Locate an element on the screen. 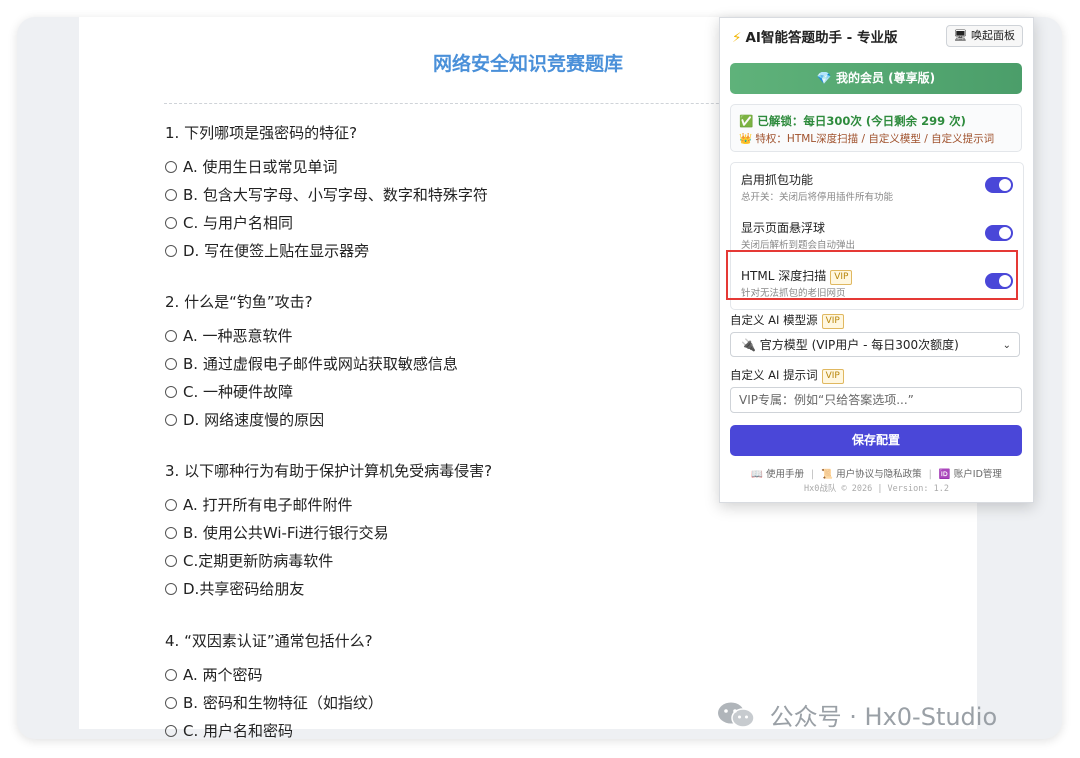 This screenshot has height=758, width=1080. check-icon: ✅ is located at coordinates (746, 121).